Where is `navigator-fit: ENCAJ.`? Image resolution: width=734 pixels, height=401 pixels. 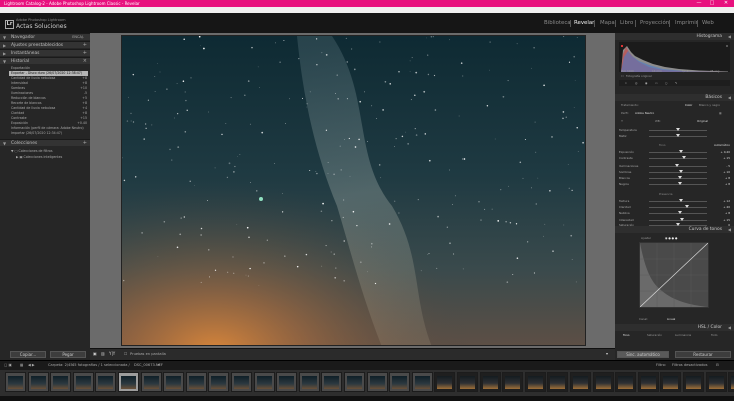 navigator-fit: ENCAJ. is located at coordinates (78, 37).